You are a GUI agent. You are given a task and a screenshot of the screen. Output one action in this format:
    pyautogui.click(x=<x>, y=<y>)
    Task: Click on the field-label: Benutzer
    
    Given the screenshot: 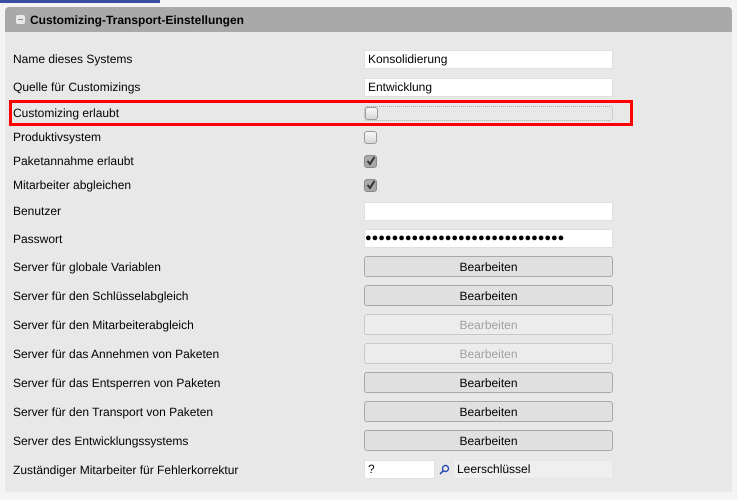 What is the action you would take?
    pyautogui.click(x=37, y=211)
    